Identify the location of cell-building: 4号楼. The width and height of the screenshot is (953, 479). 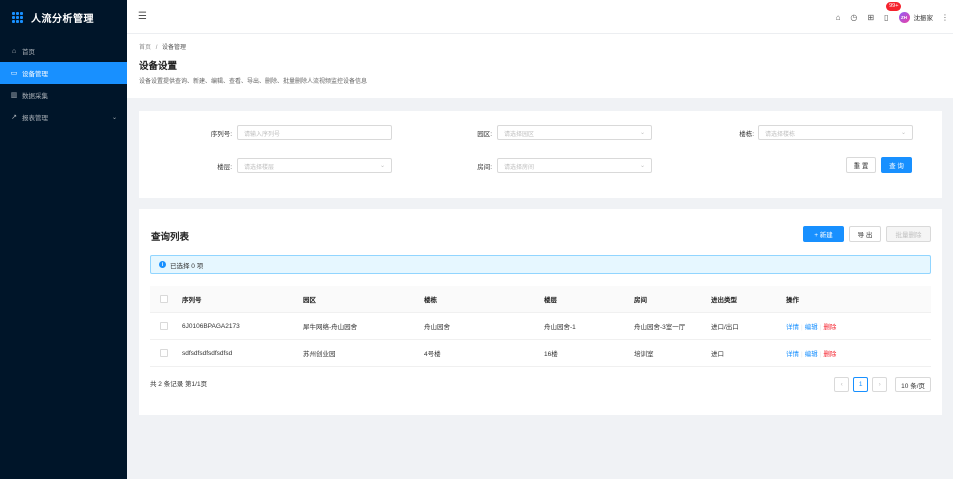
(432, 354).